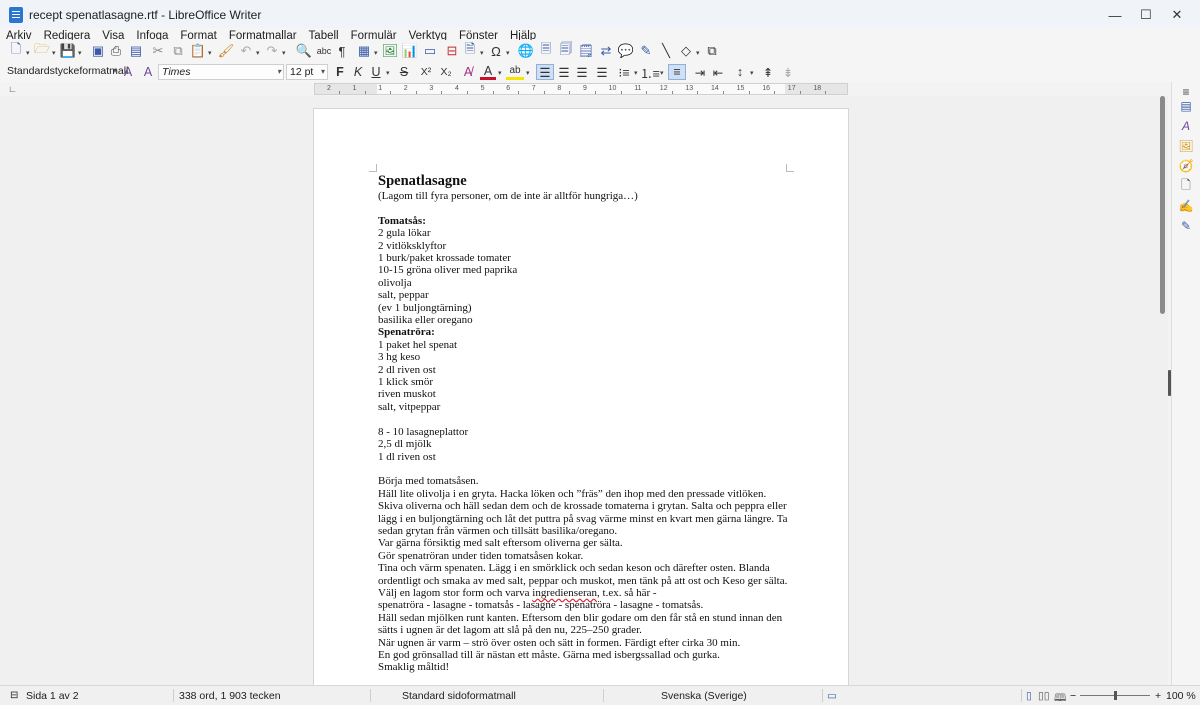 The image size is (1200, 705). Describe the element at coordinates (468, 72) in the screenshot. I see `clear-formatting-icon: A̸` at that location.